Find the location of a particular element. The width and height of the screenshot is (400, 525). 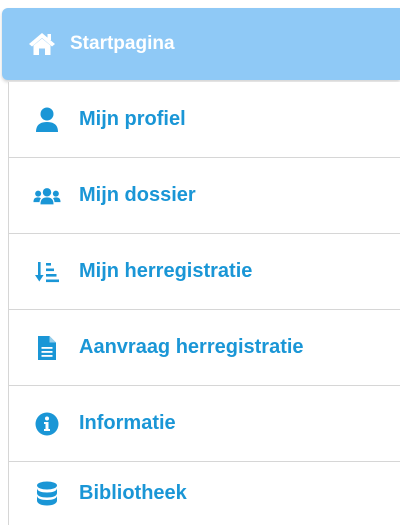

sidebar-item-mijn-herregistratie: Mijn herregistratie is located at coordinates (204, 272).